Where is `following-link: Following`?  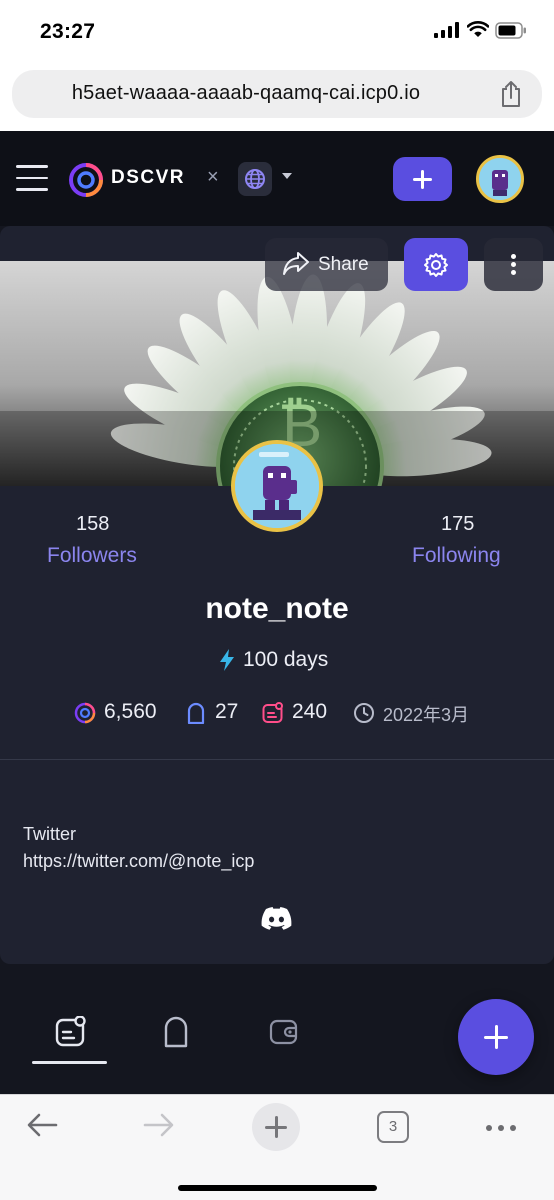 following-link: Following is located at coordinates (456, 556).